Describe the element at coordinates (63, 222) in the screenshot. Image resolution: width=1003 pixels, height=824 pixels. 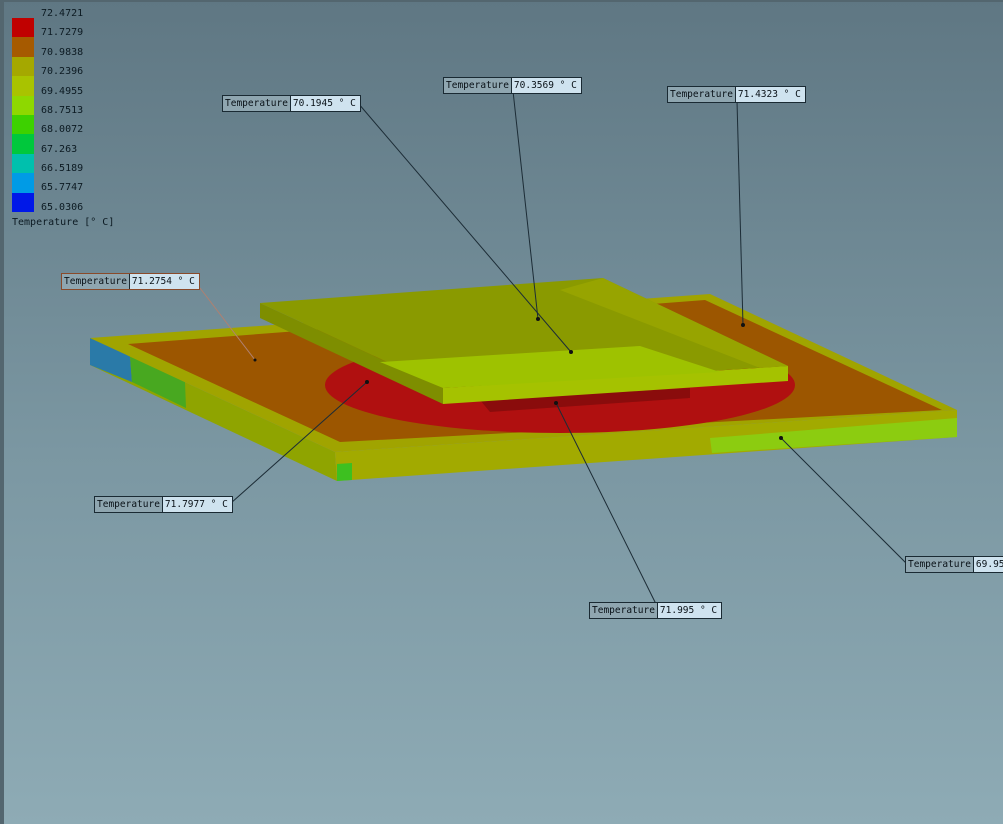
I see `legend-title: Temperature [° C]` at that location.